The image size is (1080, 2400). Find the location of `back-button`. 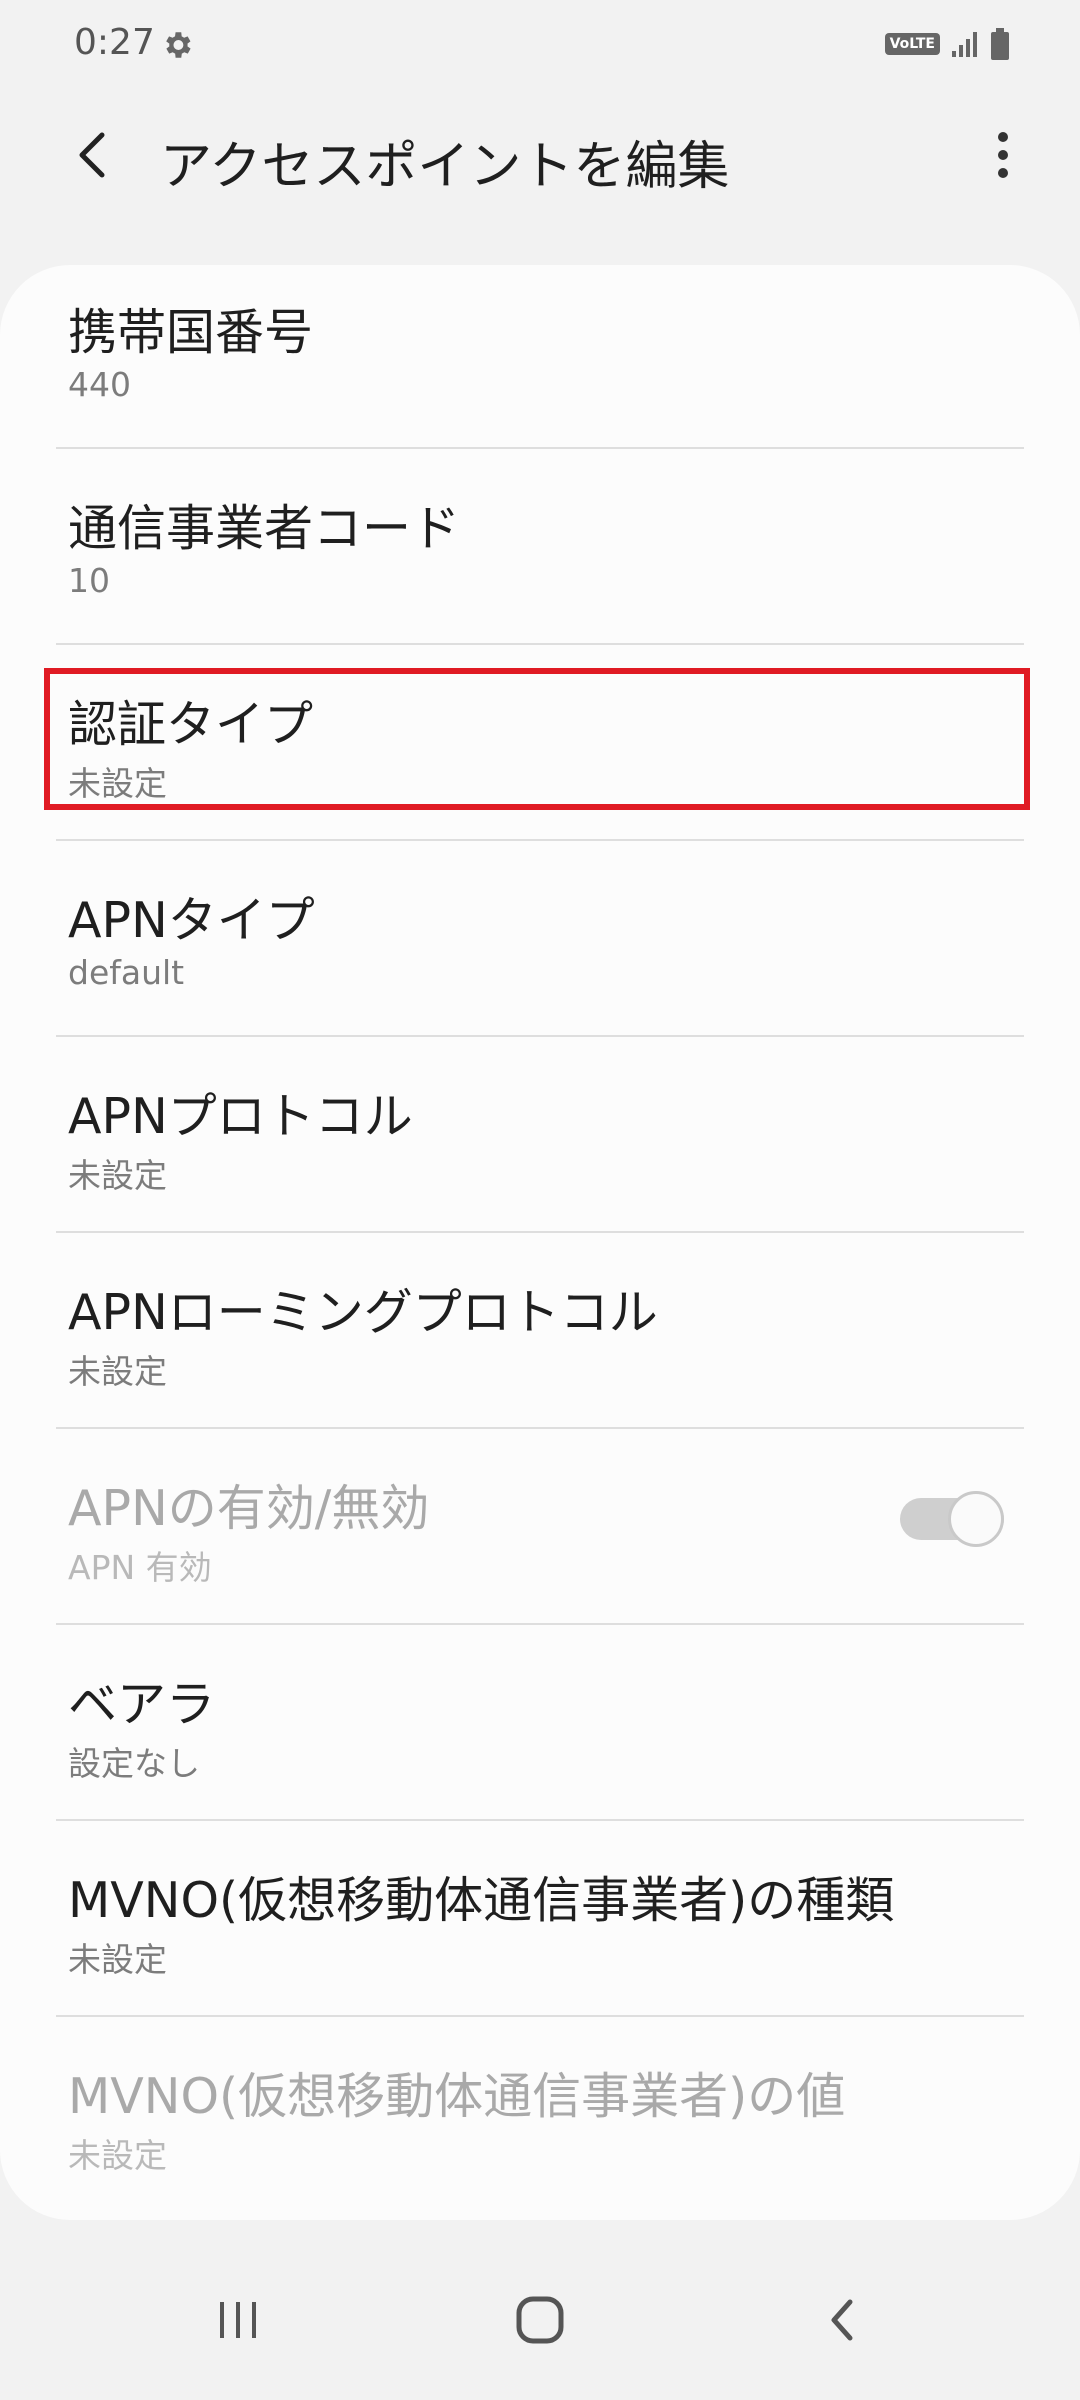

back-button is located at coordinates (92, 155).